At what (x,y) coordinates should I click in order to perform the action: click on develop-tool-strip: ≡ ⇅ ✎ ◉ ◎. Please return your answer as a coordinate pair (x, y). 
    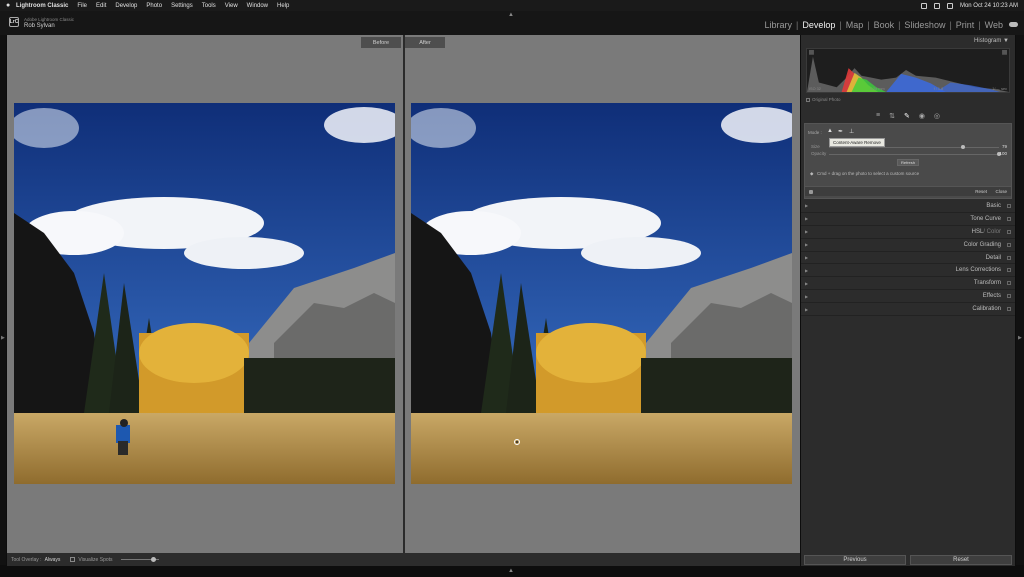
    Looking at the image, I should click on (908, 115).